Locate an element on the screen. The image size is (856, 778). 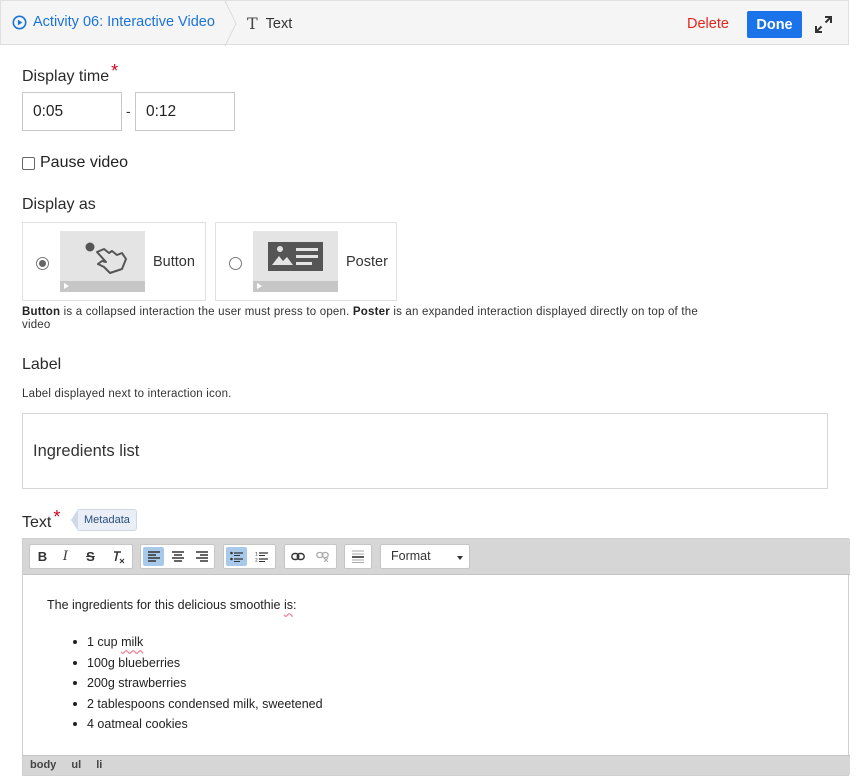
fullscreen-icon is located at coordinates (823, 24).